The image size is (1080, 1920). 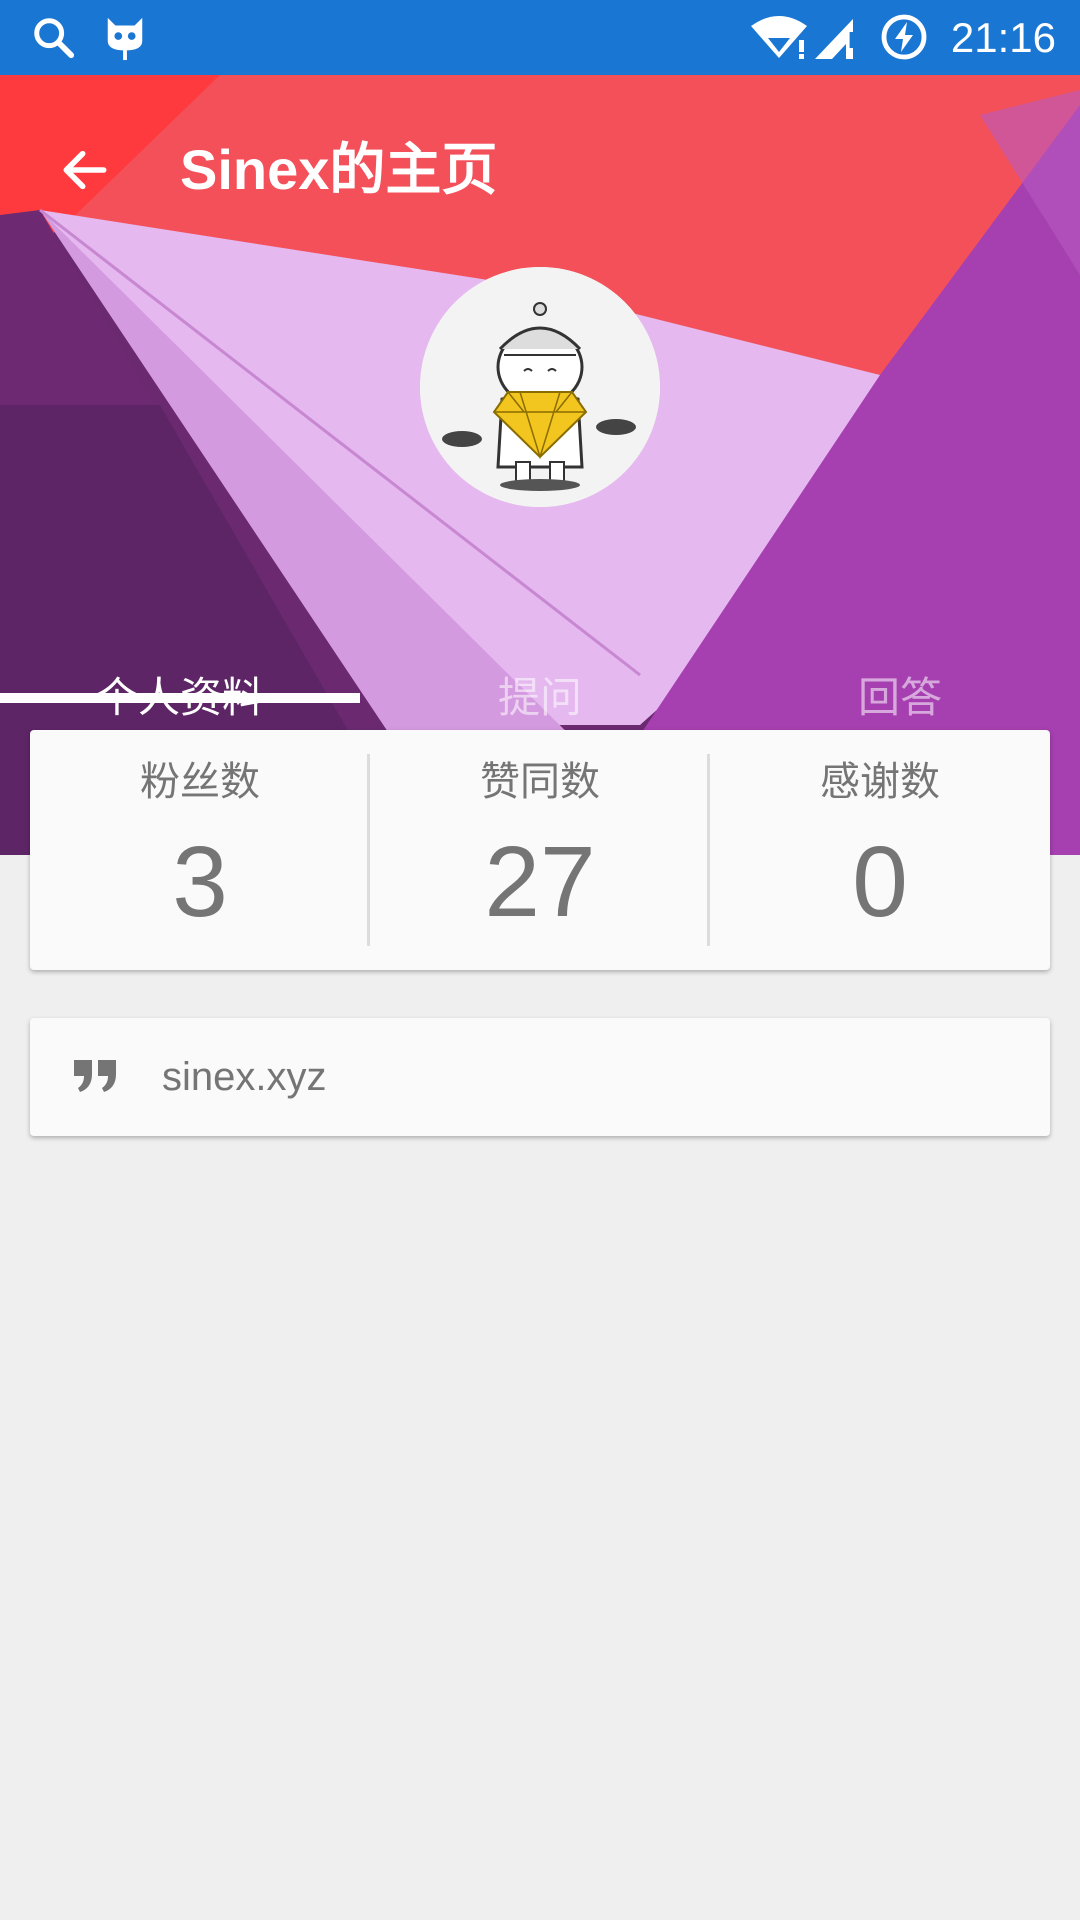 What do you see at coordinates (54, 38) in the screenshot?
I see `search-icon` at bounding box center [54, 38].